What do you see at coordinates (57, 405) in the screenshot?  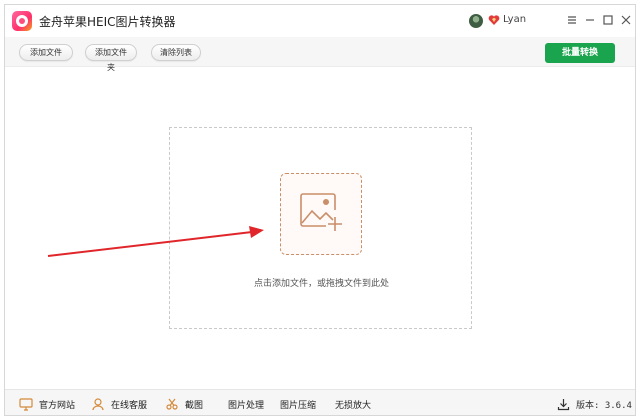 I see `official-site-label: 官方网站` at bounding box center [57, 405].